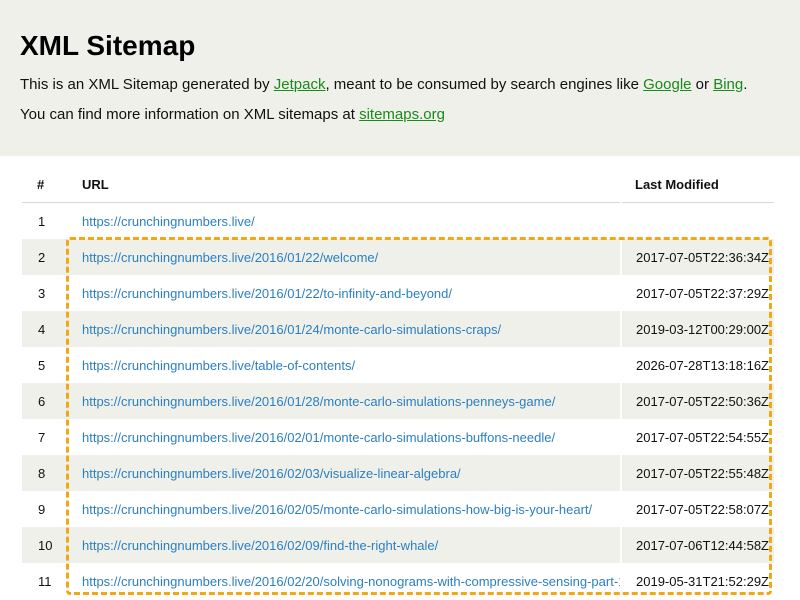 This screenshot has width=800, height=600. Describe the element at coordinates (697, 473) in the screenshot. I see `row-last-modified: 2017-07-05T22:55:48Z` at that location.